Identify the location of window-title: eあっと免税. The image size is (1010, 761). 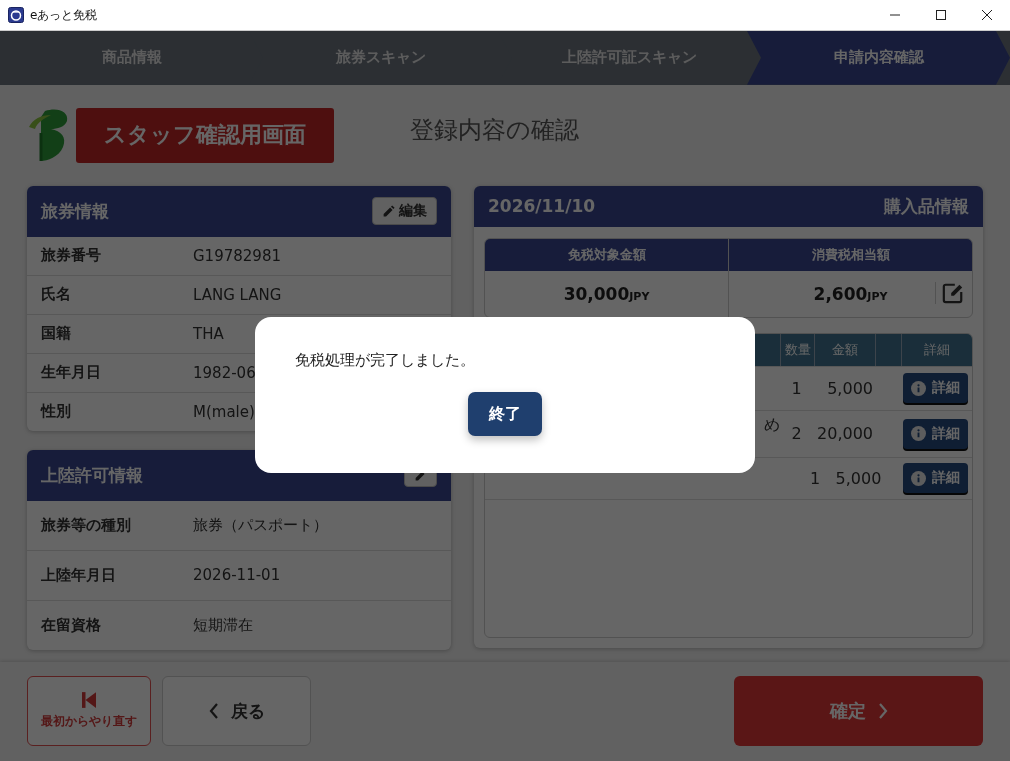
(64, 15).